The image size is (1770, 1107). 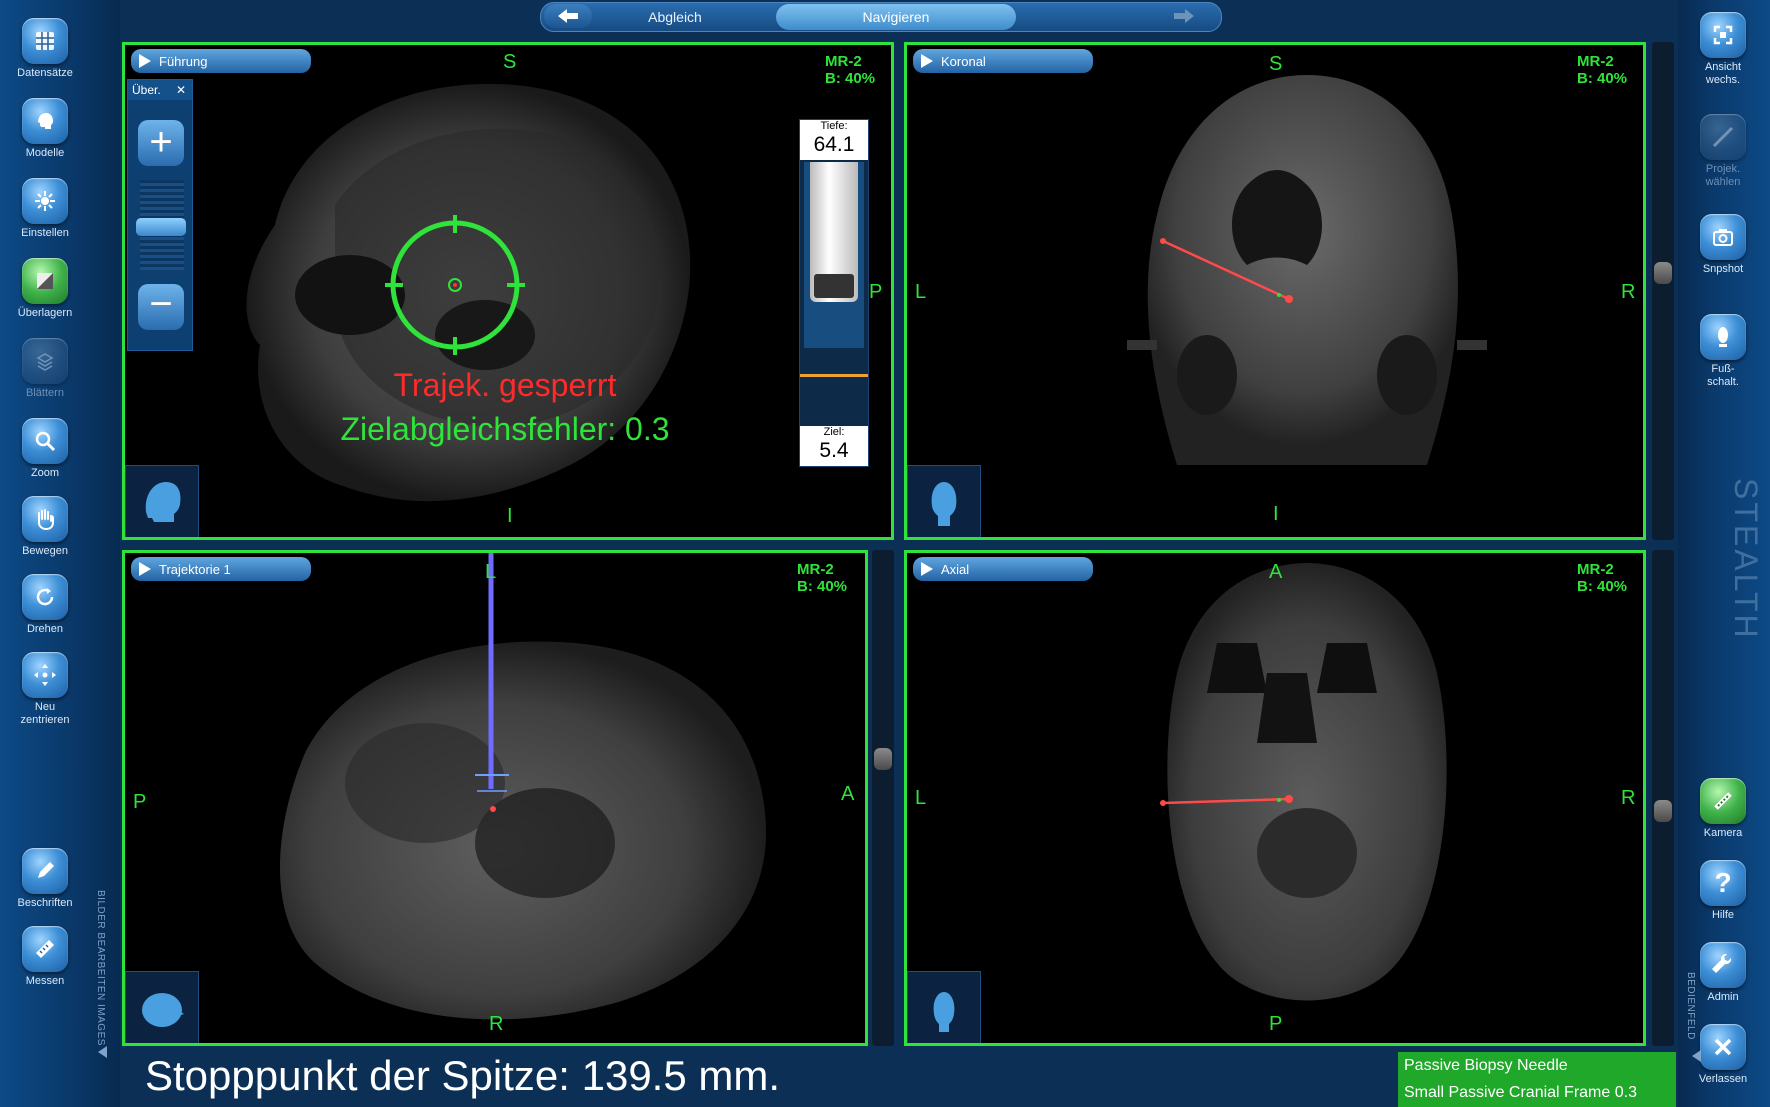 I want to click on close-icon: ✕, so click(x=181, y=90).